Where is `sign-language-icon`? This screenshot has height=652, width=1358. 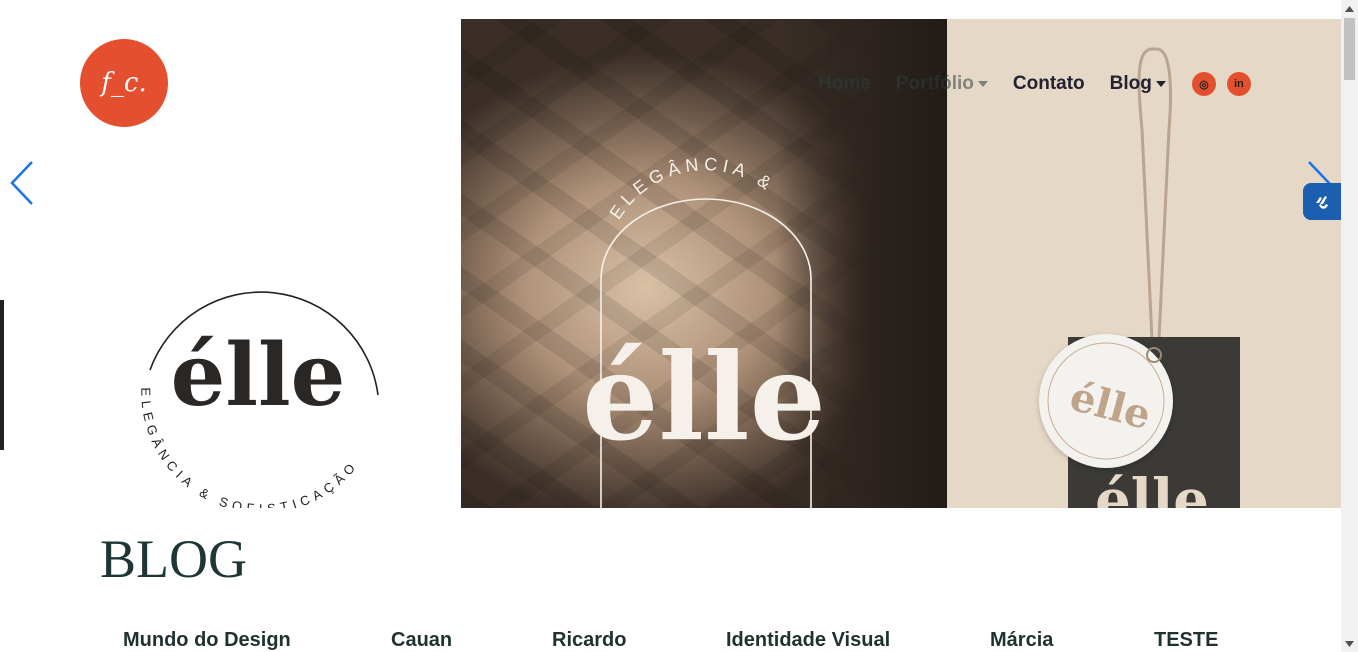
sign-language-icon is located at coordinates (1322, 202).